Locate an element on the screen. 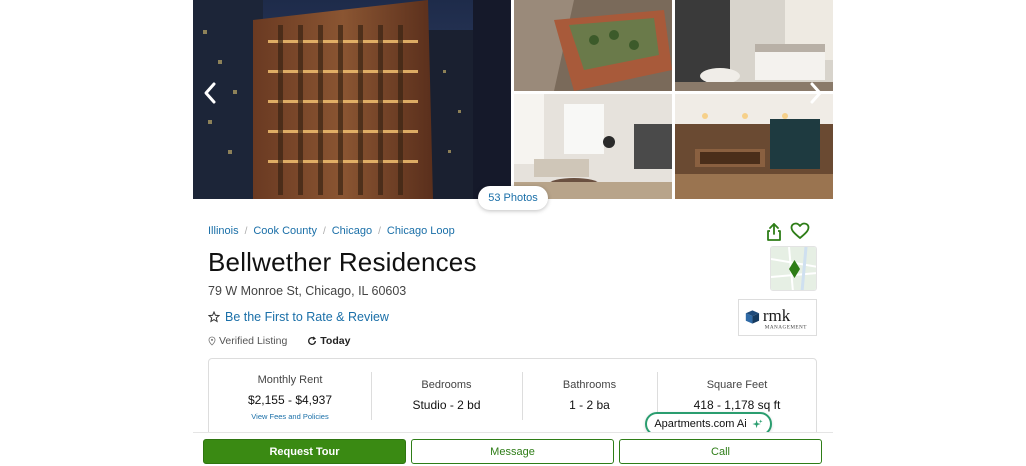 This screenshot has width=1026, height=466. call-button: Call is located at coordinates (720, 451).